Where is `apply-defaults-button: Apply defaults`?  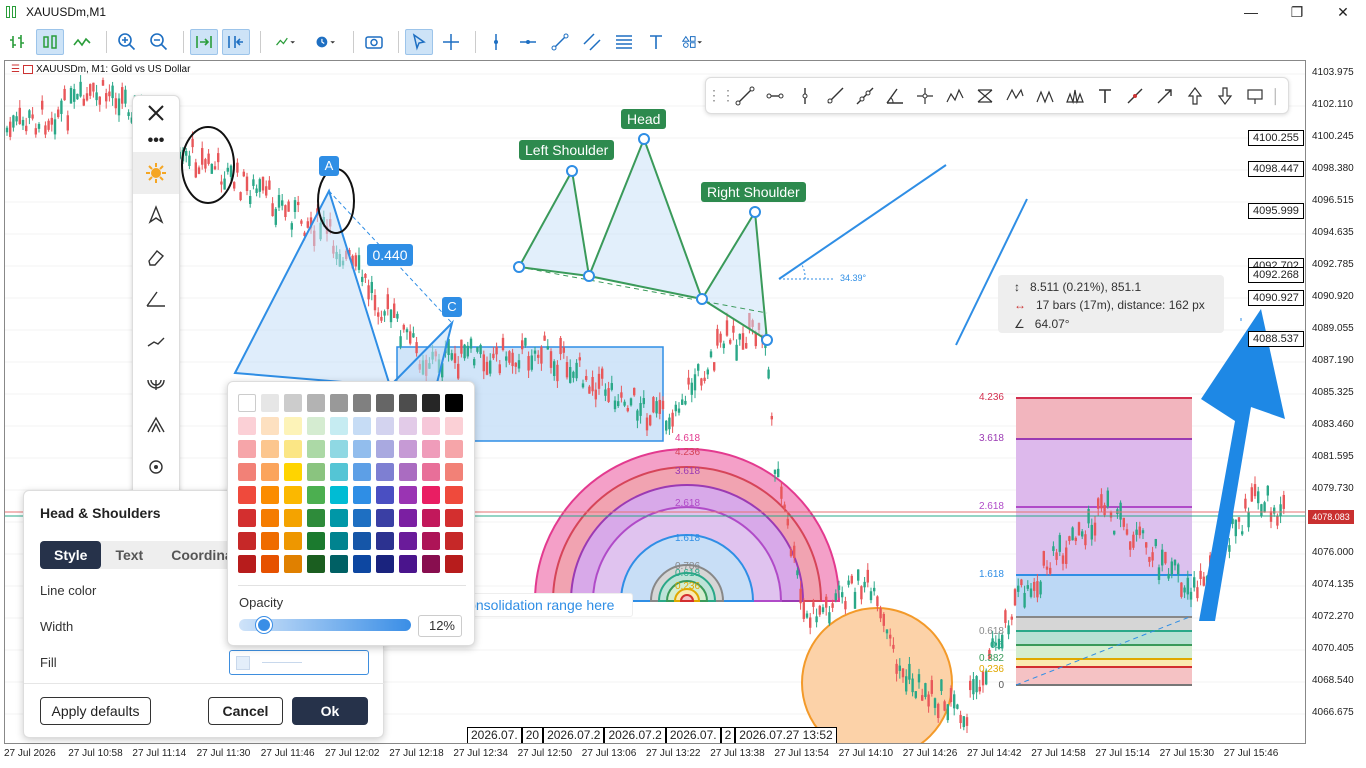
apply-defaults-button: Apply defaults is located at coordinates (95, 711).